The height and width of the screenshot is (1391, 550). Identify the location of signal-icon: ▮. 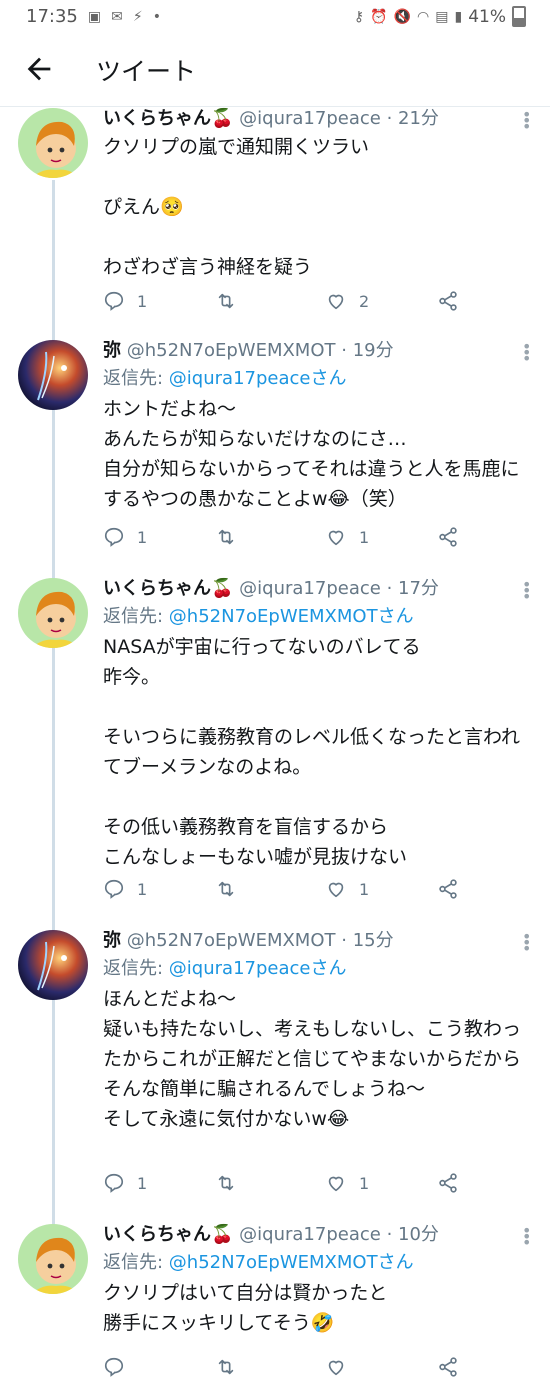
(458, 16).